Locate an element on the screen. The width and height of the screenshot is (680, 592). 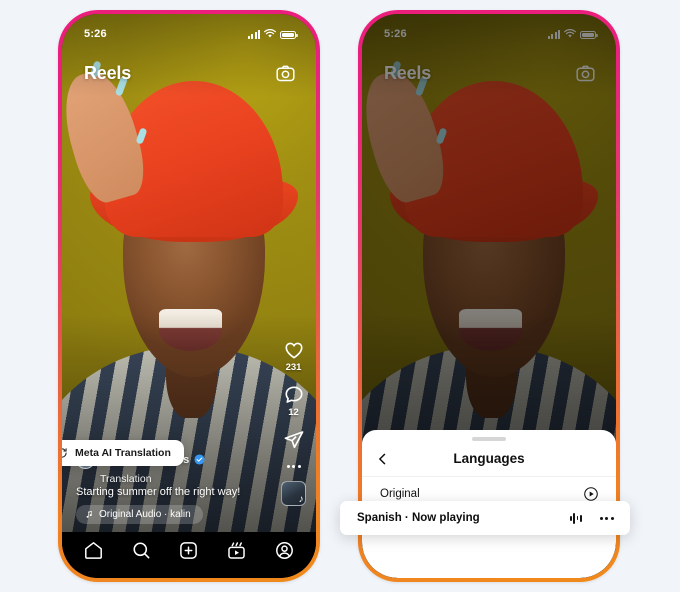
caption-text: Starting summer off the right way! is located at coordinates (158, 492).